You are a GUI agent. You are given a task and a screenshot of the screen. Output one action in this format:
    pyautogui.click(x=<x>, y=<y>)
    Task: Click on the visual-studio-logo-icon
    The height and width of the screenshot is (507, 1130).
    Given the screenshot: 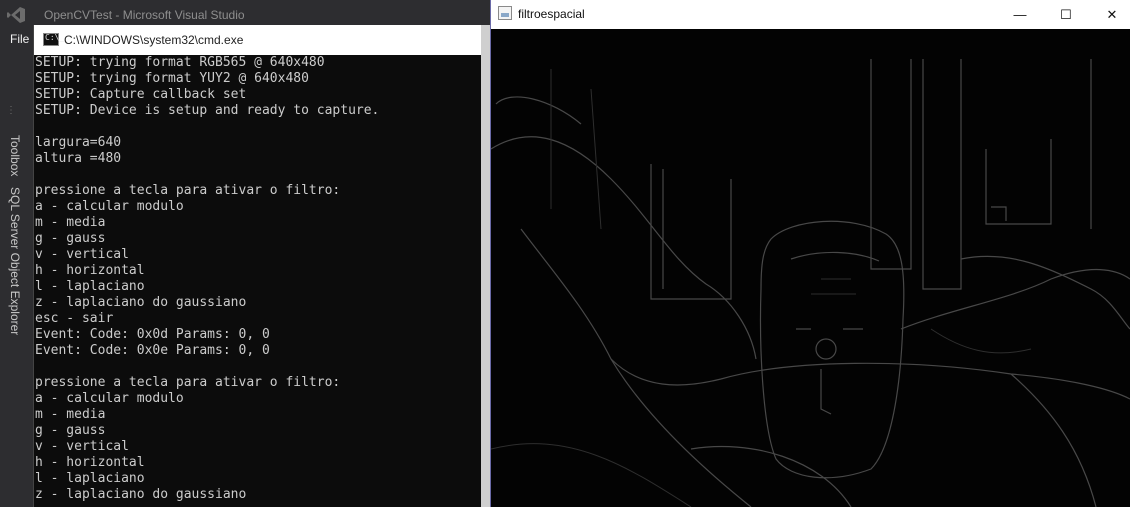 What is the action you would take?
    pyautogui.click(x=16, y=15)
    